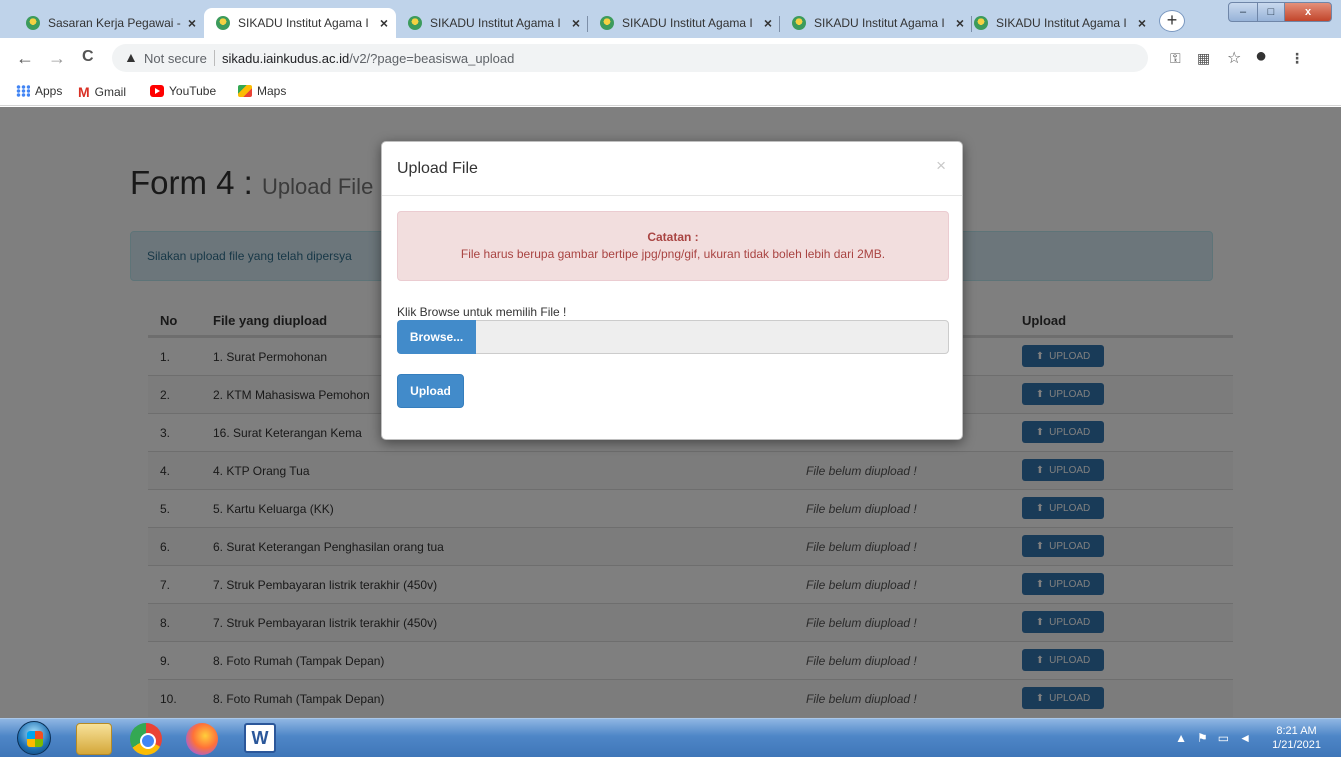  What do you see at coordinates (88, 57) in the screenshot?
I see `reload-icon: C` at bounding box center [88, 57].